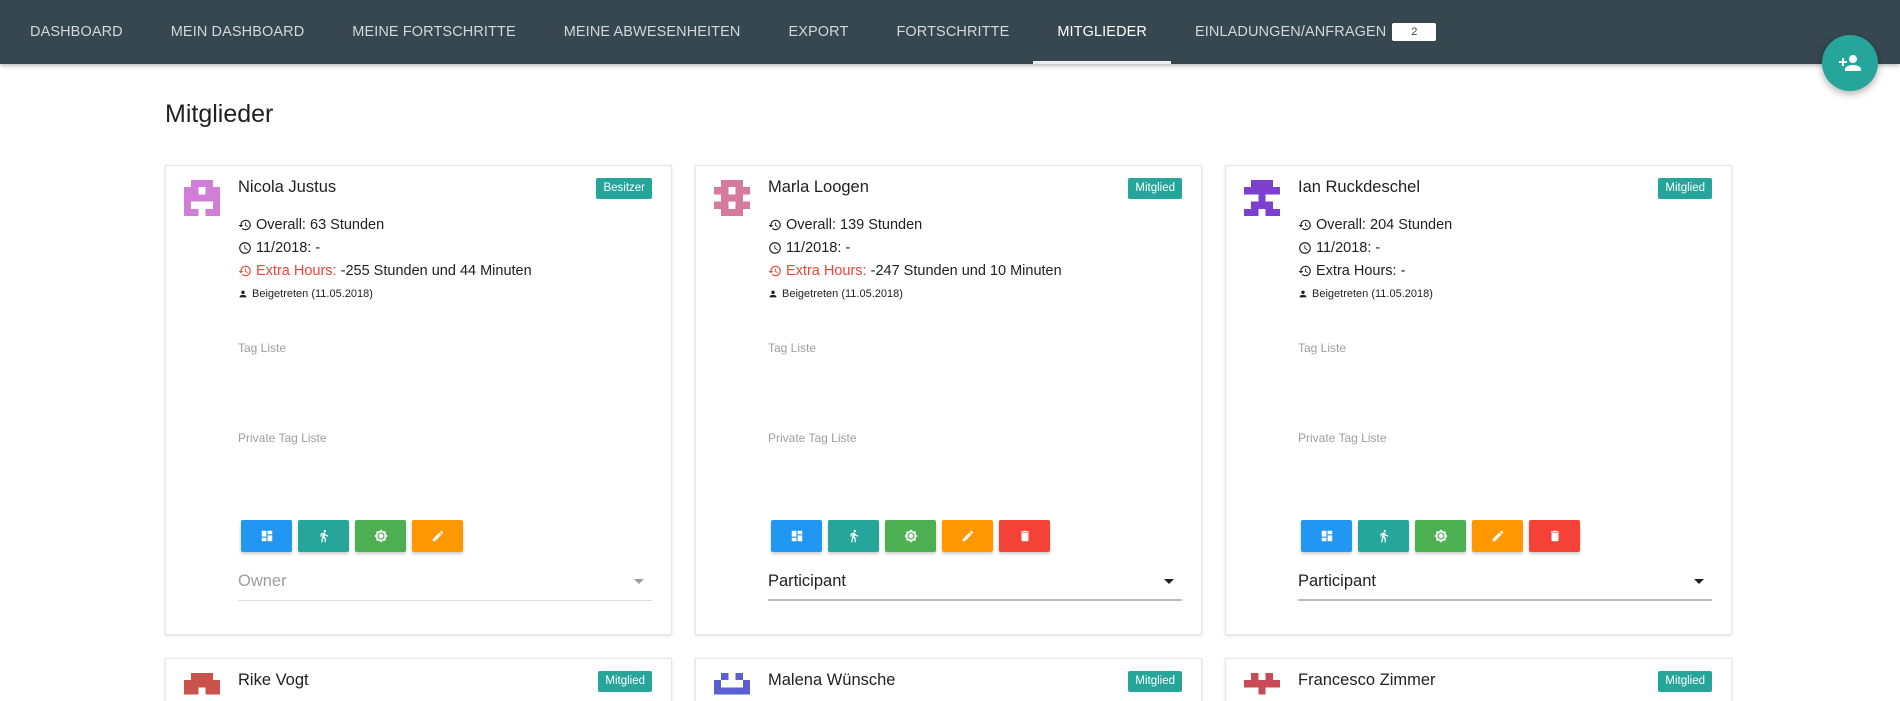  What do you see at coordinates (948, 679) in the screenshot?
I see `member-card: Malena Wünsche Mitglied` at bounding box center [948, 679].